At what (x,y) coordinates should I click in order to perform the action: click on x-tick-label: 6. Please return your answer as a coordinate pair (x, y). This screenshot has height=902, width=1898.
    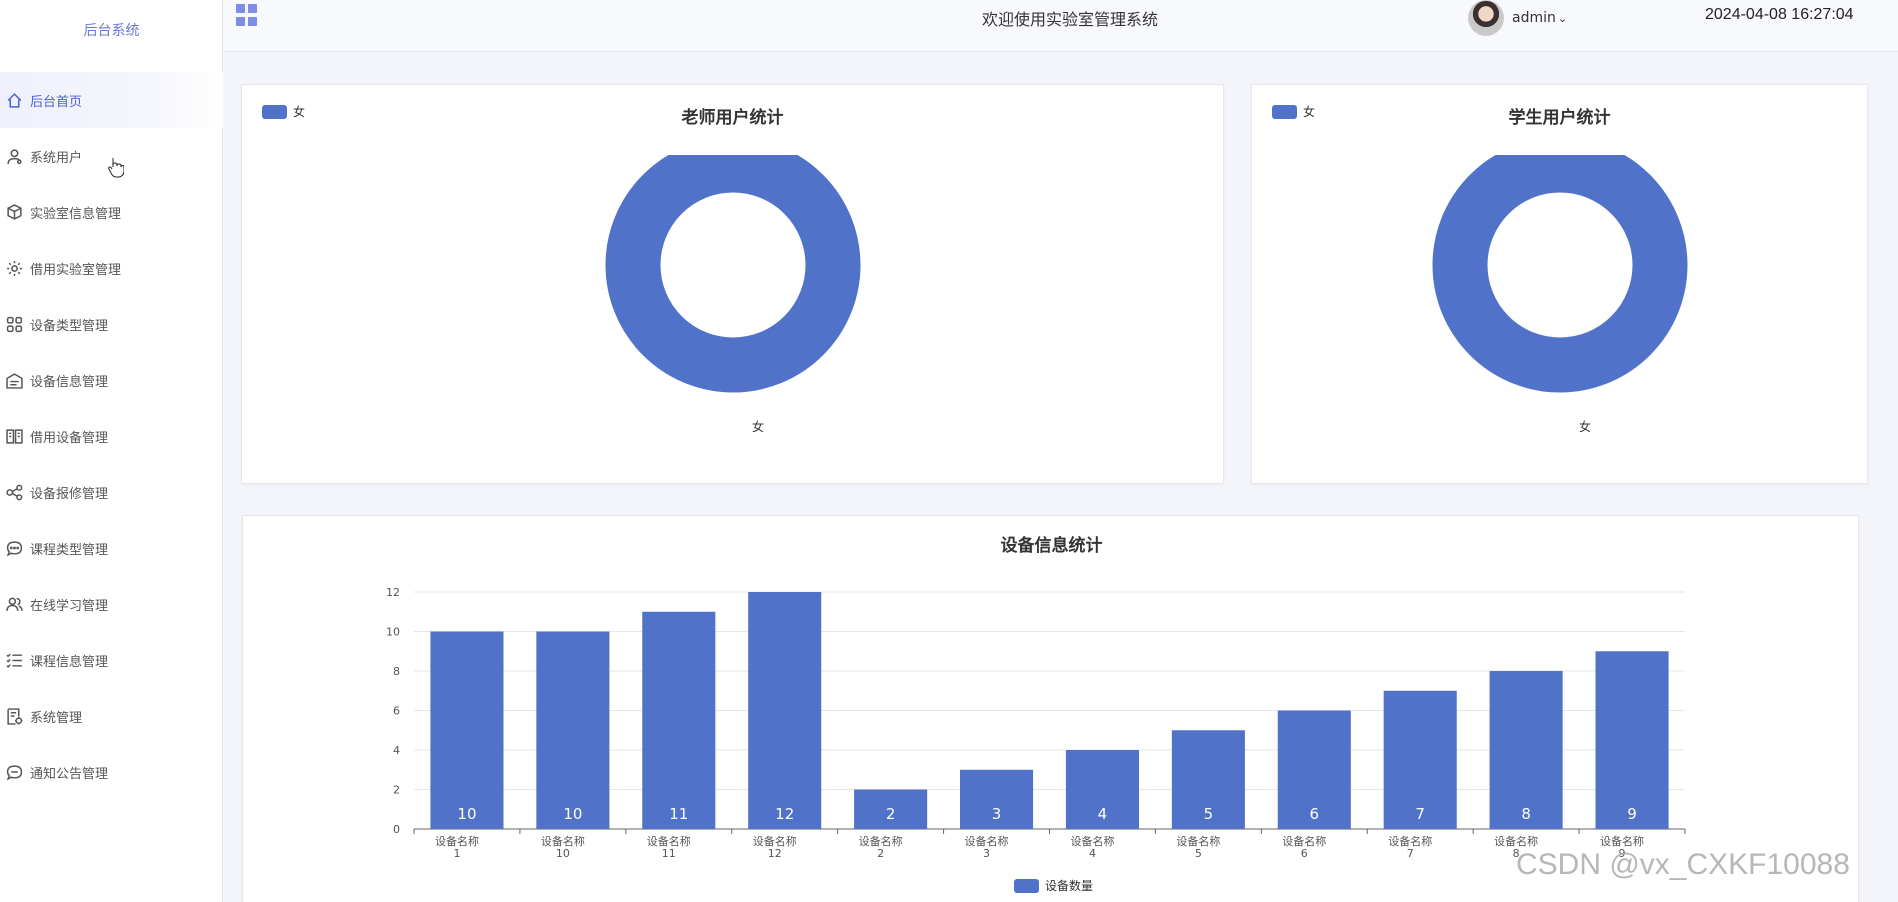
    Looking at the image, I should click on (1304, 853).